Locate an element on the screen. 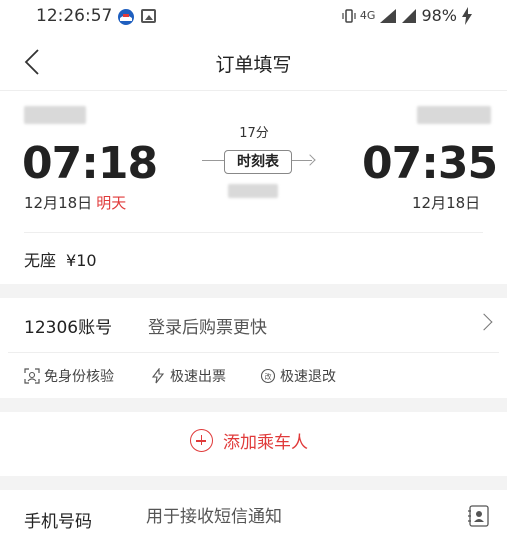 This screenshot has width=507, height=541. battery-level: 98% is located at coordinates (439, 15).